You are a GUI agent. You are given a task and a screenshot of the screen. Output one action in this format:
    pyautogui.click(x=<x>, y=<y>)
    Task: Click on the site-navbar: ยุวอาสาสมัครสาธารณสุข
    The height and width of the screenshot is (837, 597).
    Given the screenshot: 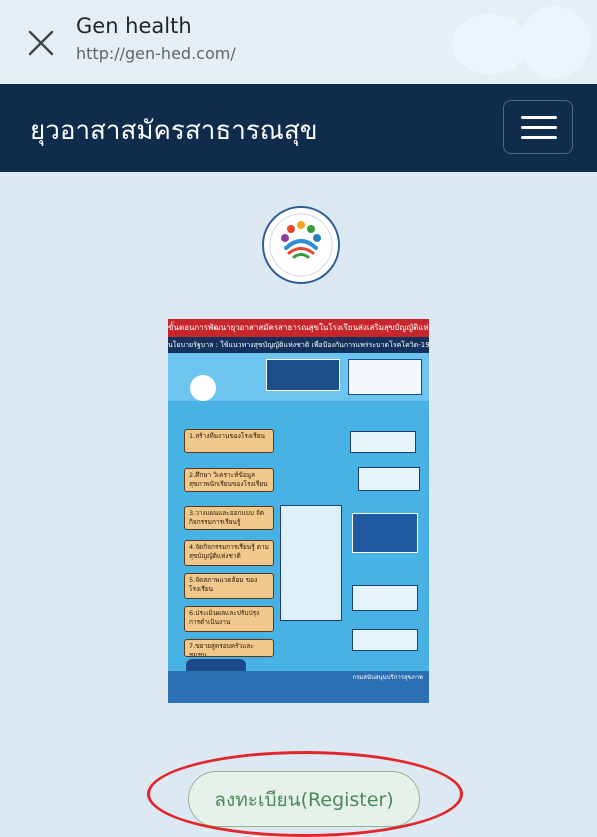 What is the action you would take?
    pyautogui.click(x=298, y=128)
    